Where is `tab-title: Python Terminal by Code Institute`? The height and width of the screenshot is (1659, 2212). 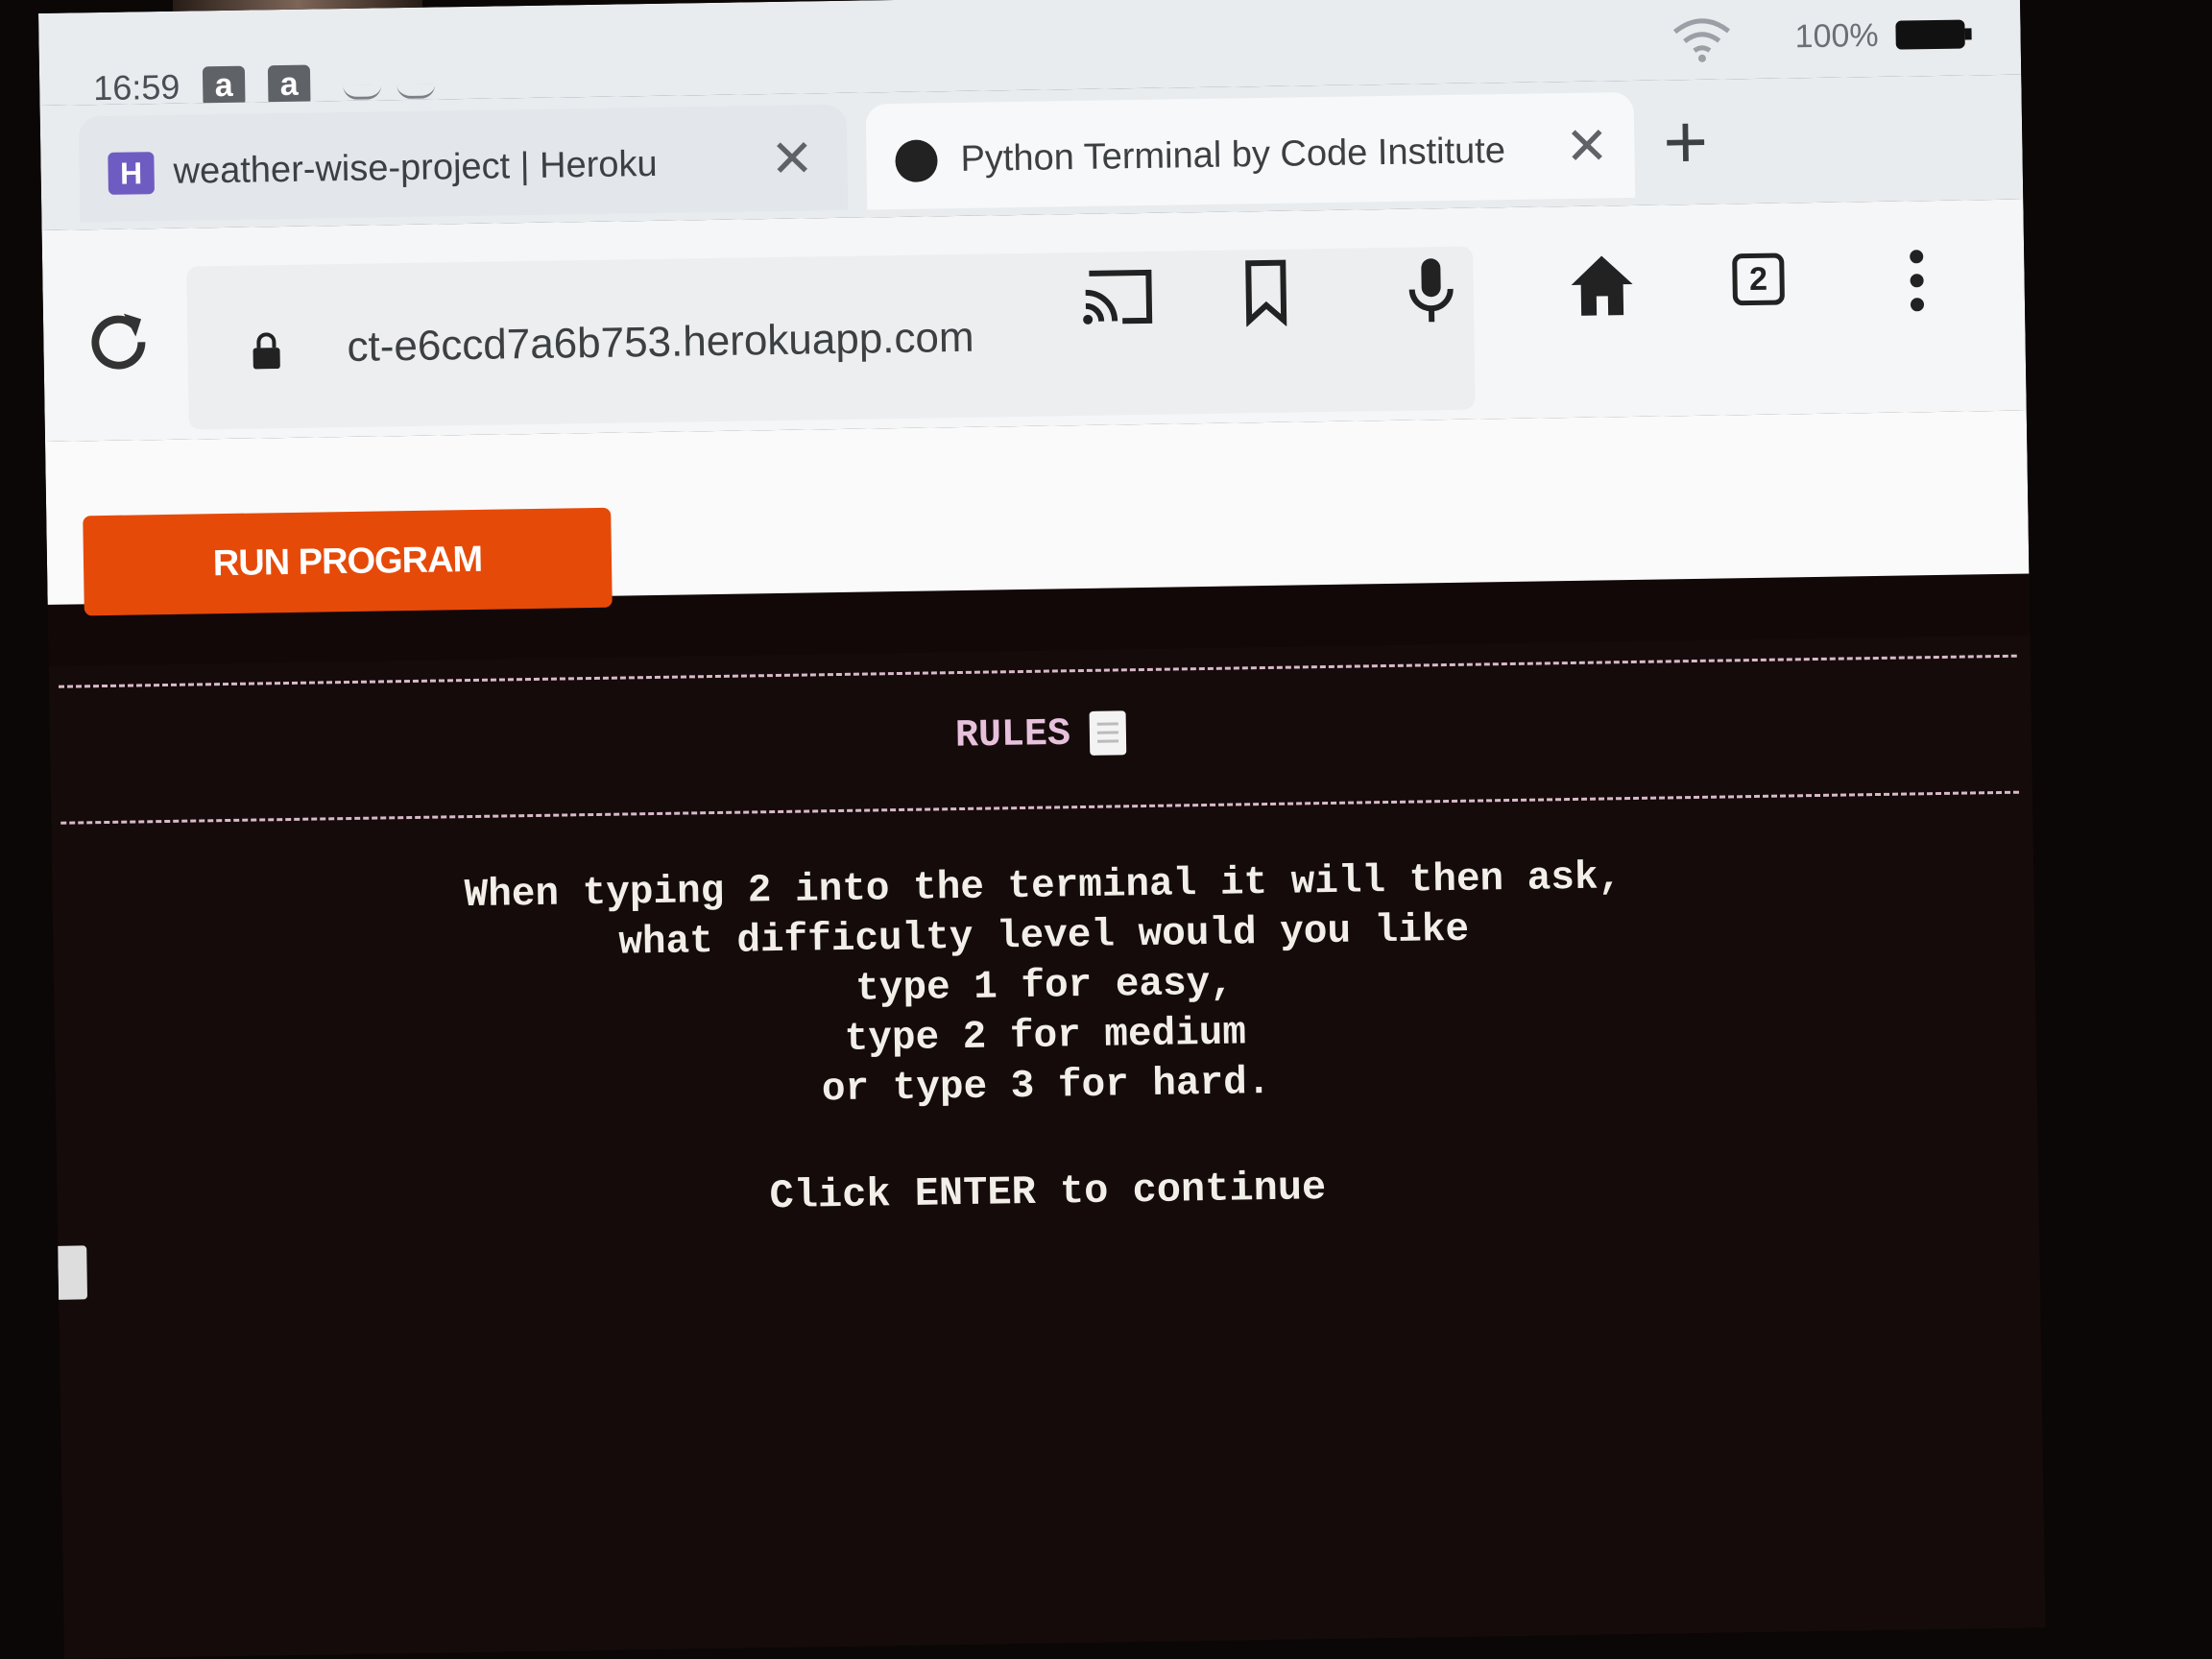
tab-title: Python Terminal by Code Institute is located at coordinates (1233, 155).